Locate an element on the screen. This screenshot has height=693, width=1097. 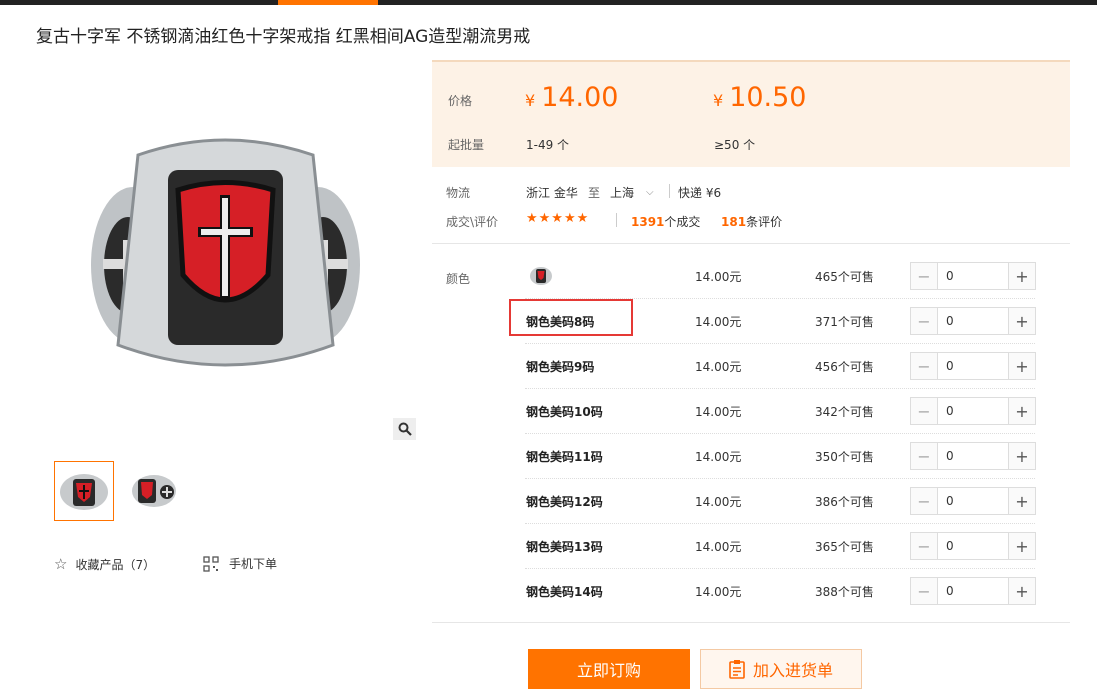
zoom-button is located at coordinates (404, 429).